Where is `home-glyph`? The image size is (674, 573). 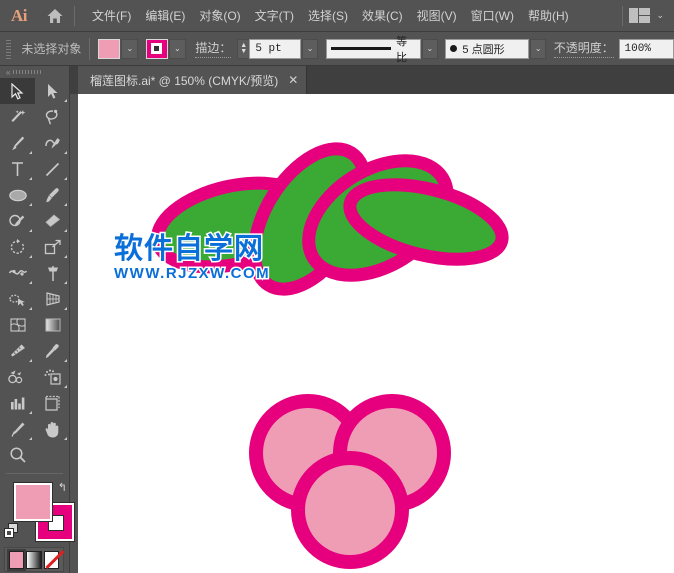 home-glyph is located at coordinates (55, 15).